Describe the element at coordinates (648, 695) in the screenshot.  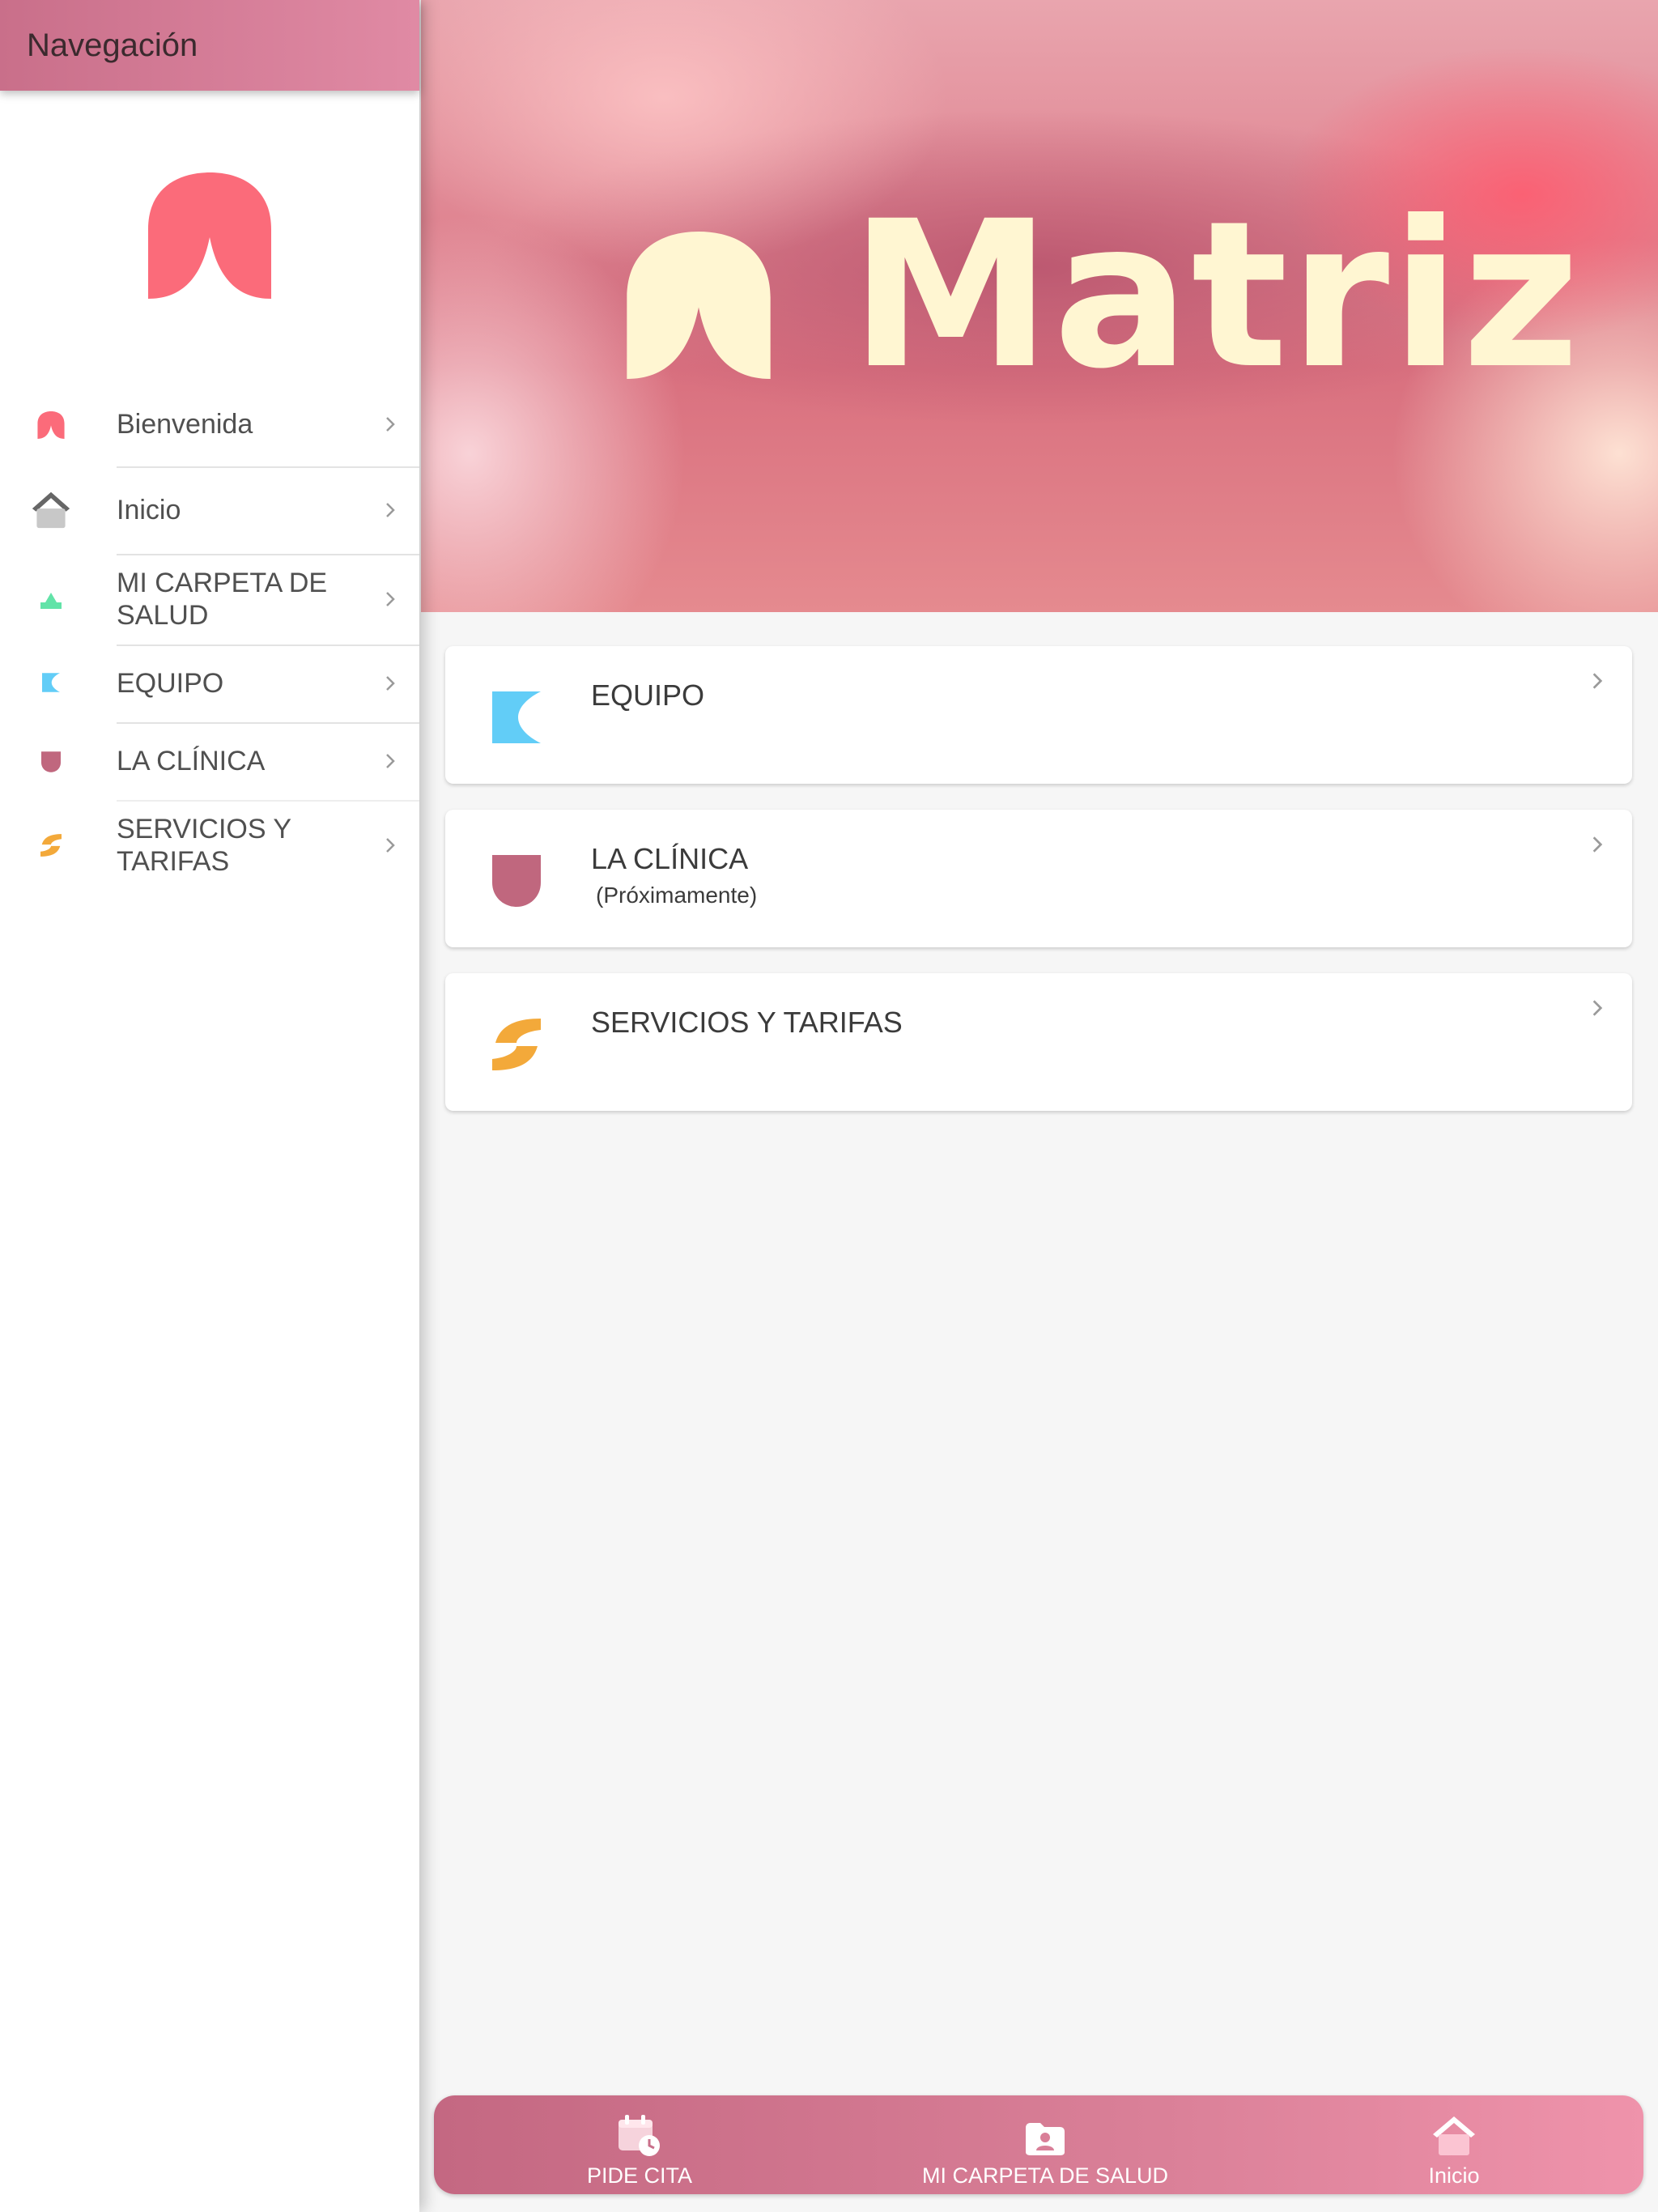
I see `card-title: EQUIPO` at that location.